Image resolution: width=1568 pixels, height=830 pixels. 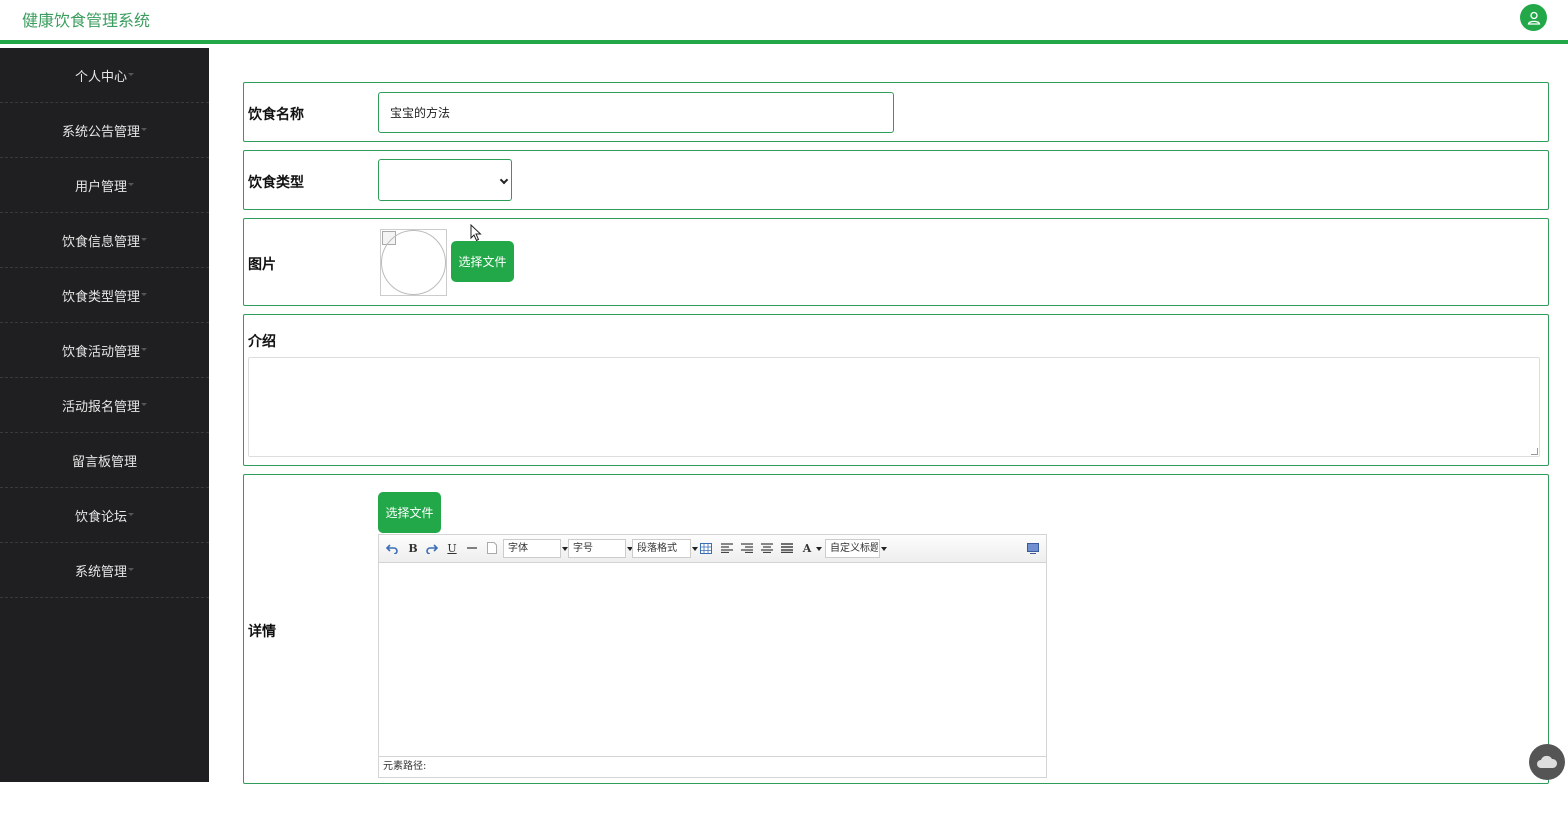 What do you see at coordinates (100, 242) in the screenshot?
I see `sidebar-item-label: 饮食信息管理` at bounding box center [100, 242].